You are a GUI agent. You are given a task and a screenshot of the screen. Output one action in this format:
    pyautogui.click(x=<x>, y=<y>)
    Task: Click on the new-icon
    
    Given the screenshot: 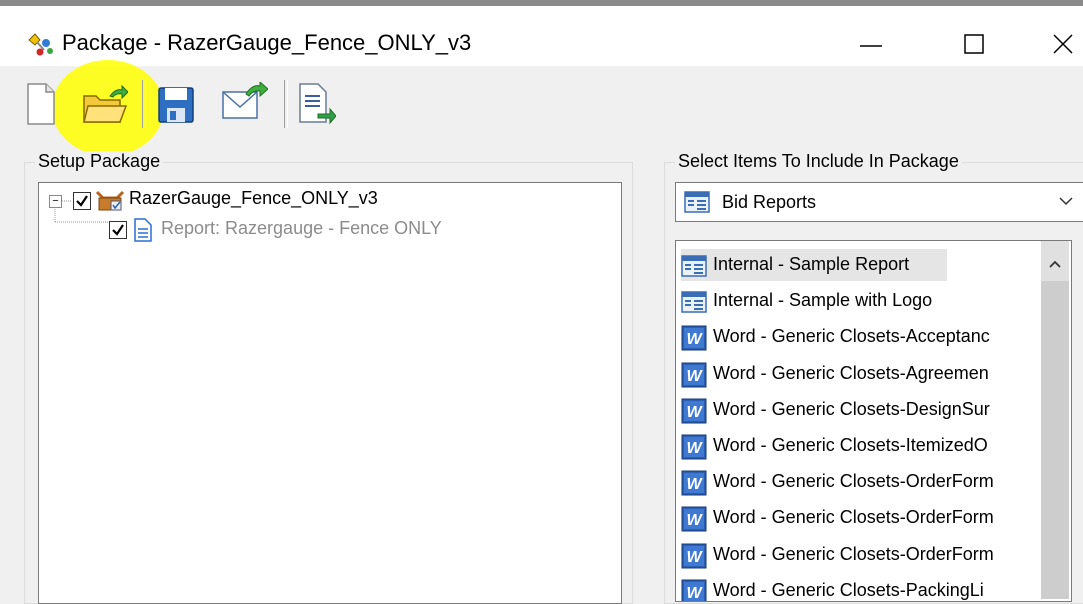 What is the action you would take?
    pyautogui.click(x=41, y=104)
    